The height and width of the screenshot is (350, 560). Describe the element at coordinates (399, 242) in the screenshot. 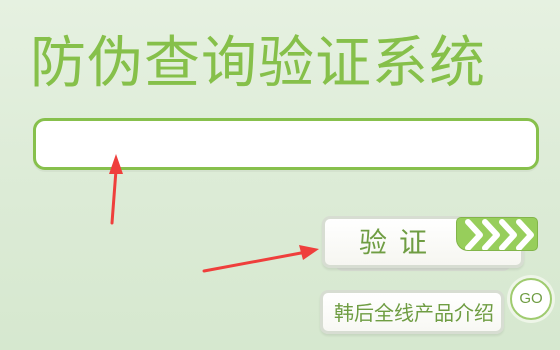

I see `verify-button-label: 验证` at that location.